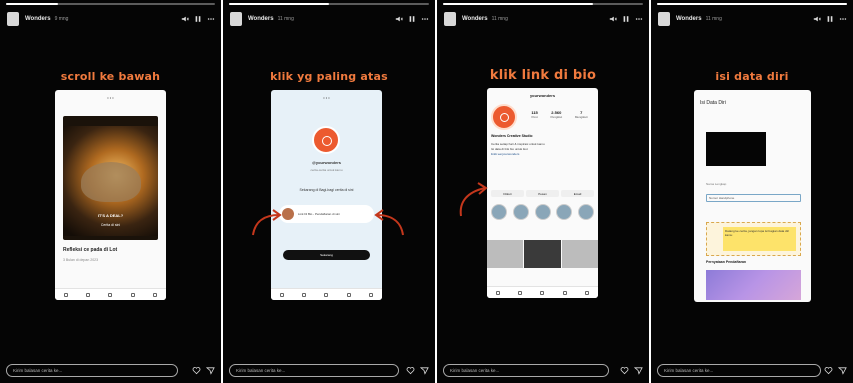 The height and width of the screenshot is (383, 853). What do you see at coordinates (110, 178) in the screenshot?
I see `post-image: IT'S A DEAL? Cerita di sini` at bounding box center [110, 178].